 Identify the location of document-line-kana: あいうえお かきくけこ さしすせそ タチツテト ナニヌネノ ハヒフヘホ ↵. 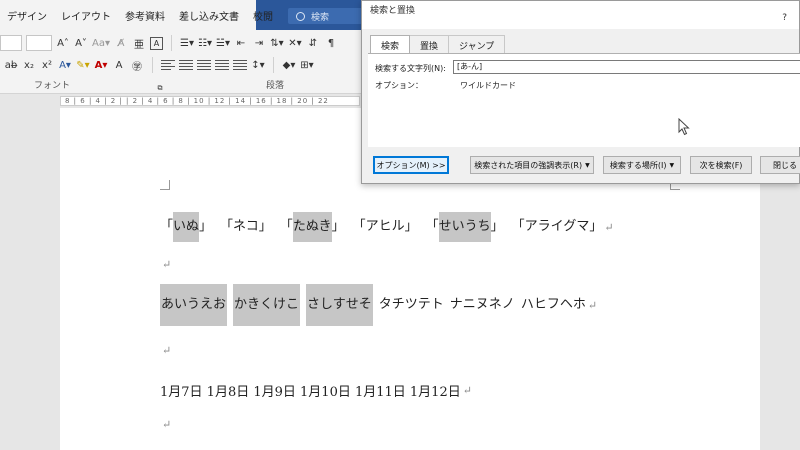
(378, 305).